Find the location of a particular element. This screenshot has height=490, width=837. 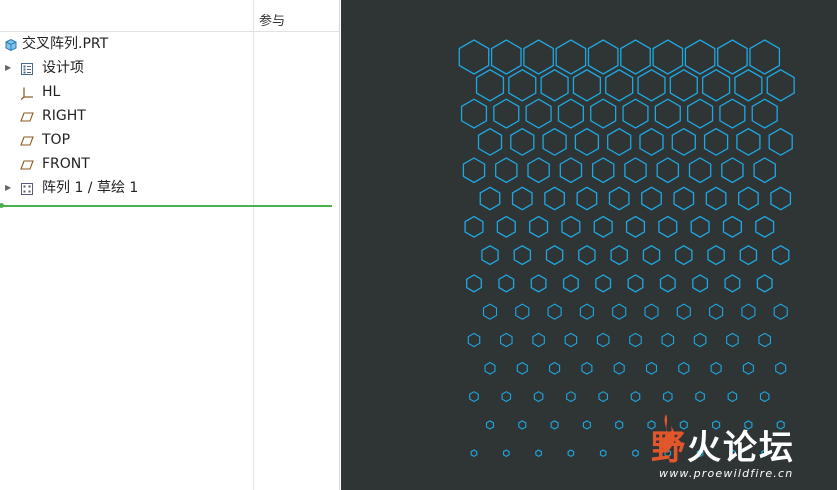

tree-item-right: RIGHT is located at coordinates (126, 116).